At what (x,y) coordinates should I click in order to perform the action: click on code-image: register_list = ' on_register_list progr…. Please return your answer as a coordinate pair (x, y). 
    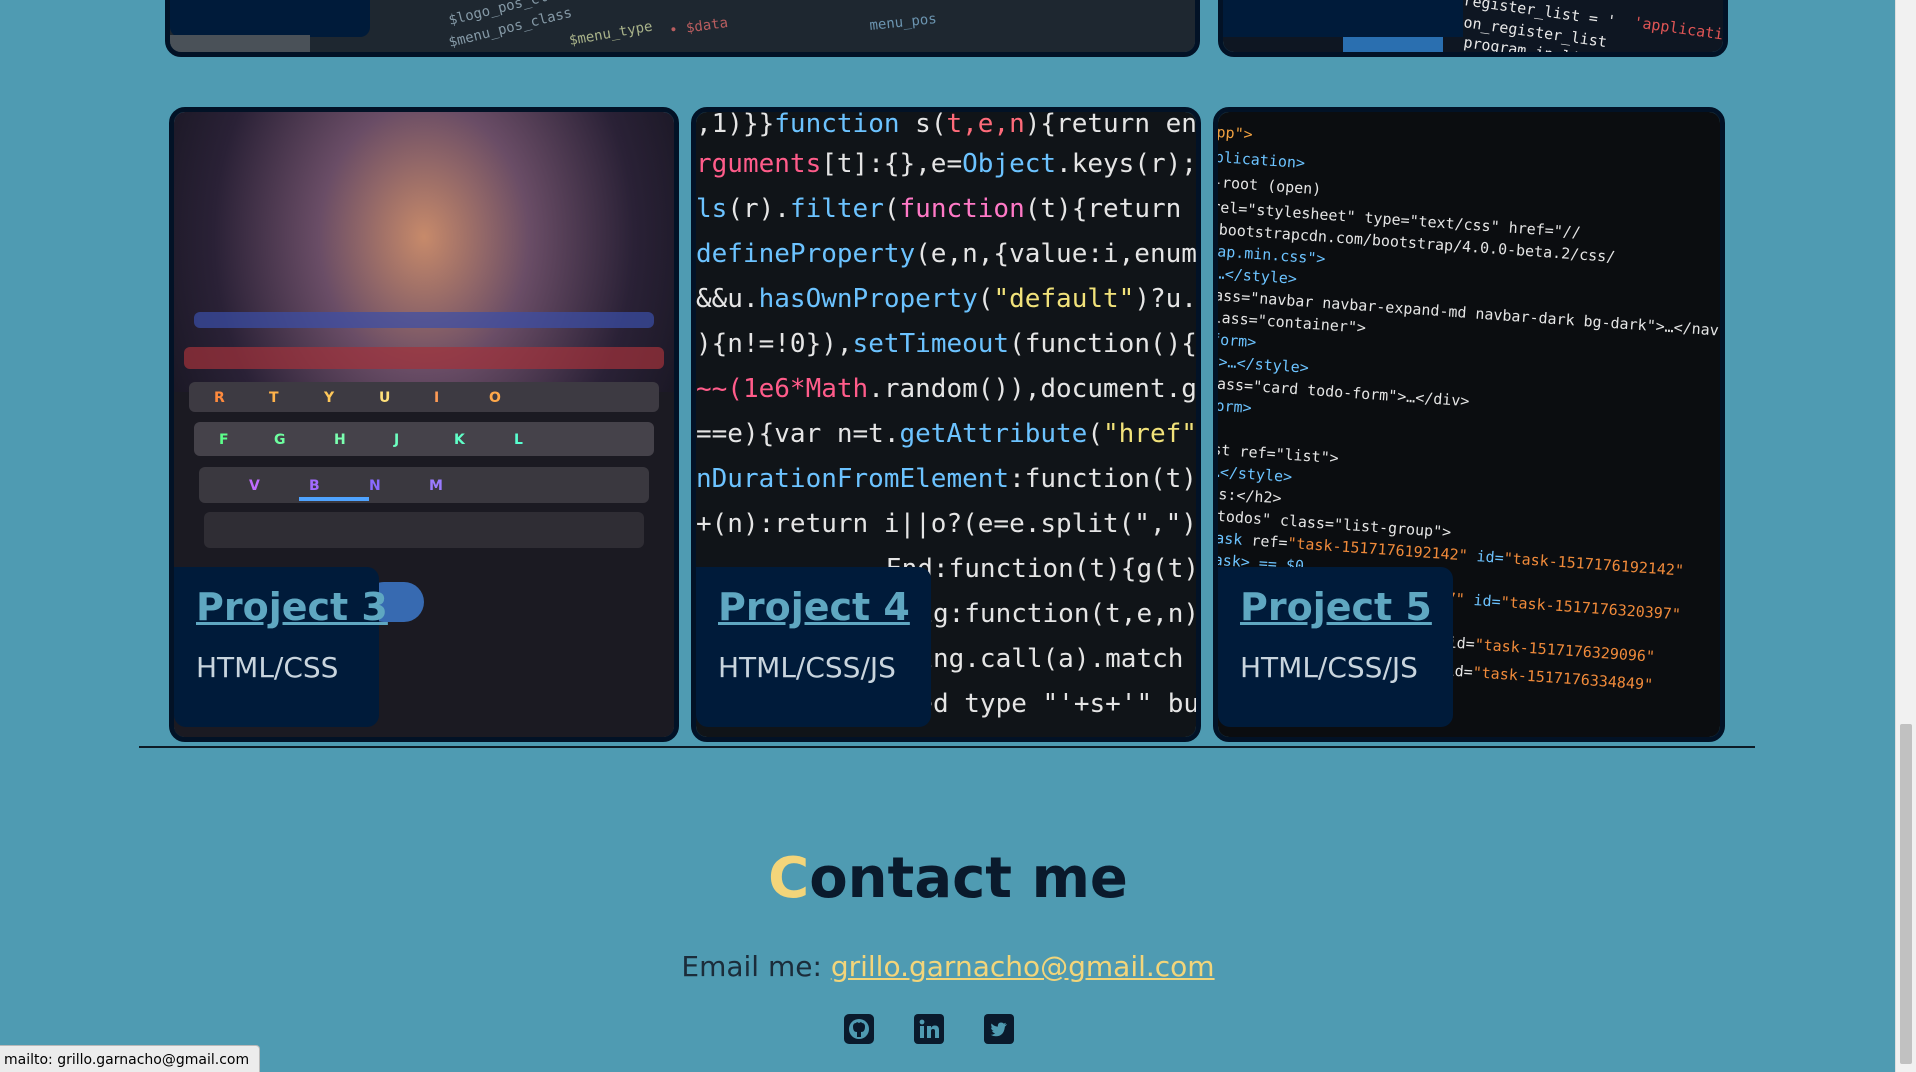
    Looking at the image, I should click on (1473, 26).